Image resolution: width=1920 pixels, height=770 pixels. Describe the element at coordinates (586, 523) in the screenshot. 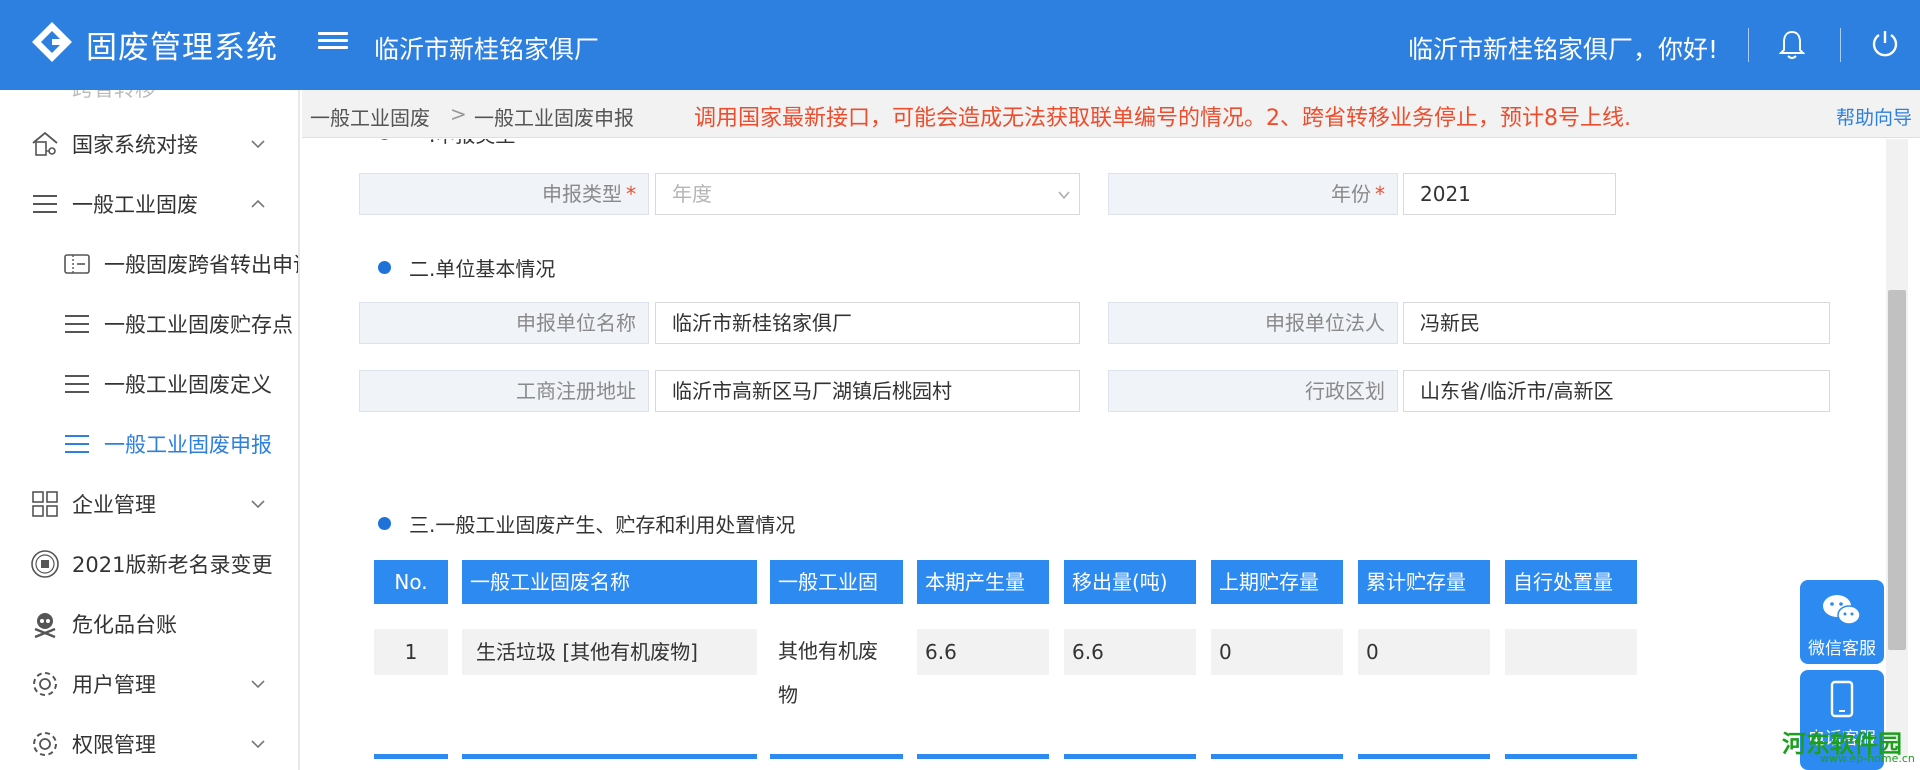

I see `section-title: 三.一般工业固废产生、贮存和利用处置情况` at that location.